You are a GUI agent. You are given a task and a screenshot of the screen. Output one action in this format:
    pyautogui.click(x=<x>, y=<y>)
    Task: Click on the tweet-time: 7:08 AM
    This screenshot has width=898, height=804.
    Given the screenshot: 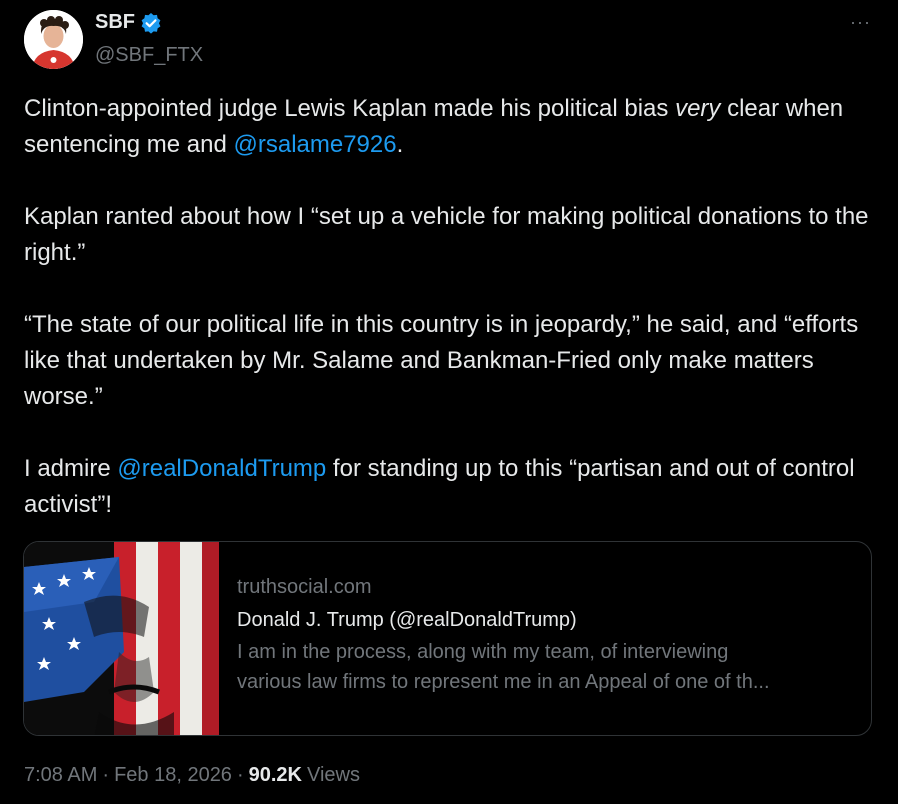 What is the action you would take?
    pyautogui.click(x=60, y=775)
    